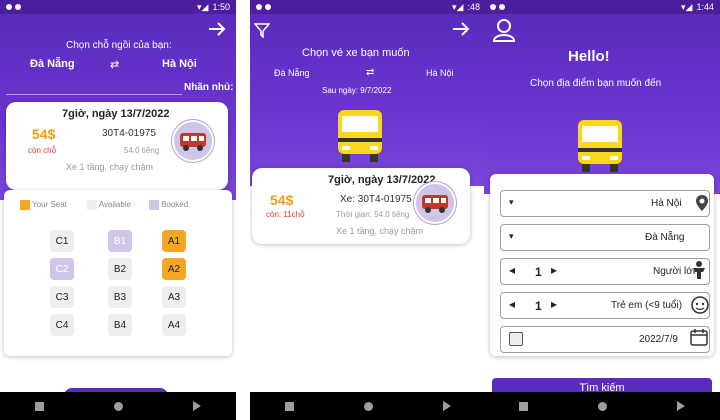 Image resolution: width=720 pixels, height=420 pixels. What do you see at coordinates (538, 272) in the screenshot?
I see `adults-count: 1` at bounding box center [538, 272].